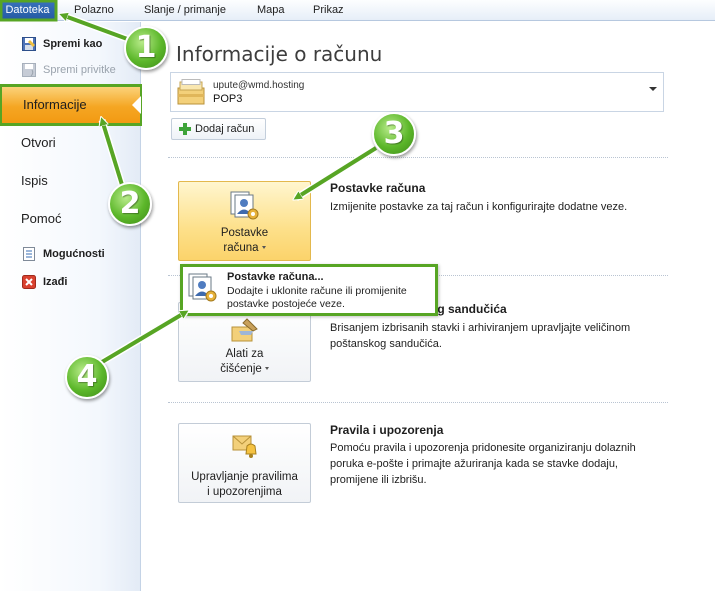 This screenshot has height=591, width=715. I want to click on options-command: Mogućnosti, so click(70, 254).